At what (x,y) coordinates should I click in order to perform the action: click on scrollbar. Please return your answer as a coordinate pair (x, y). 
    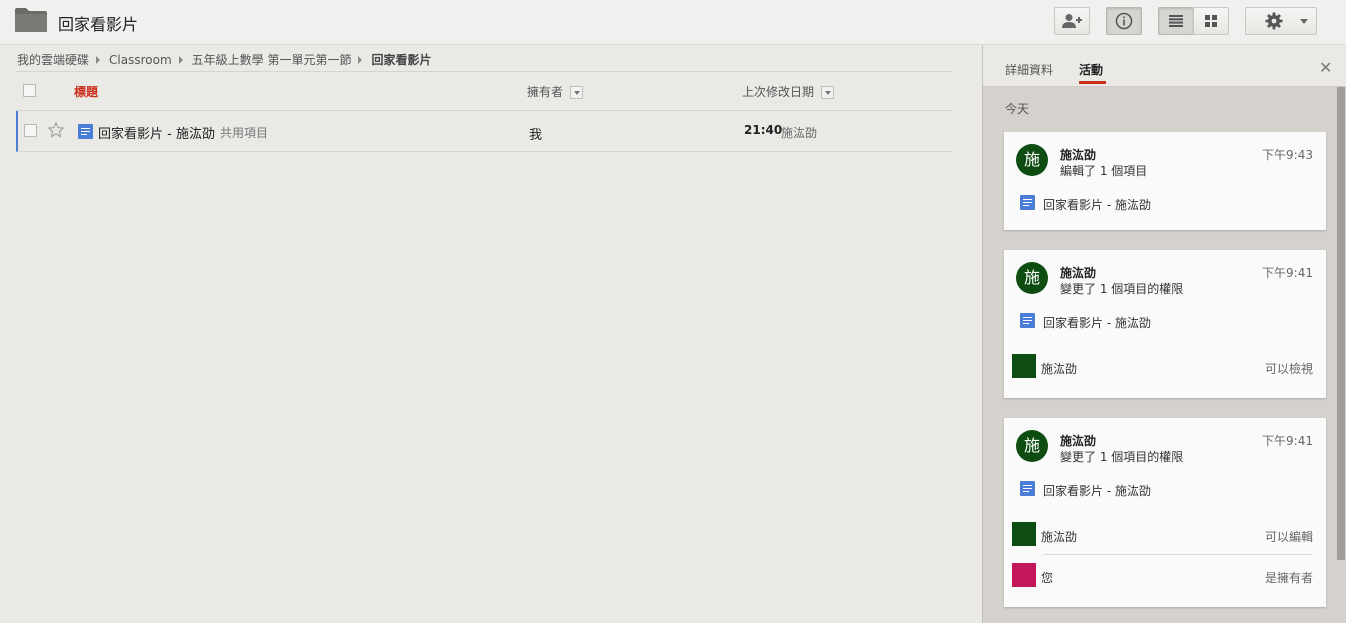
    Looking at the image, I should click on (1341, 323).